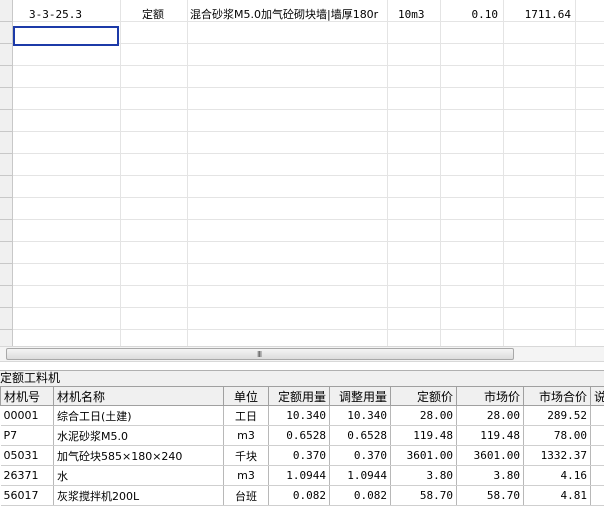 This screenshot has height=516, width=604. Describe the element at coordinates (299, 435) in the screenshot. I see `quota-qty: 0.6528` at that location.